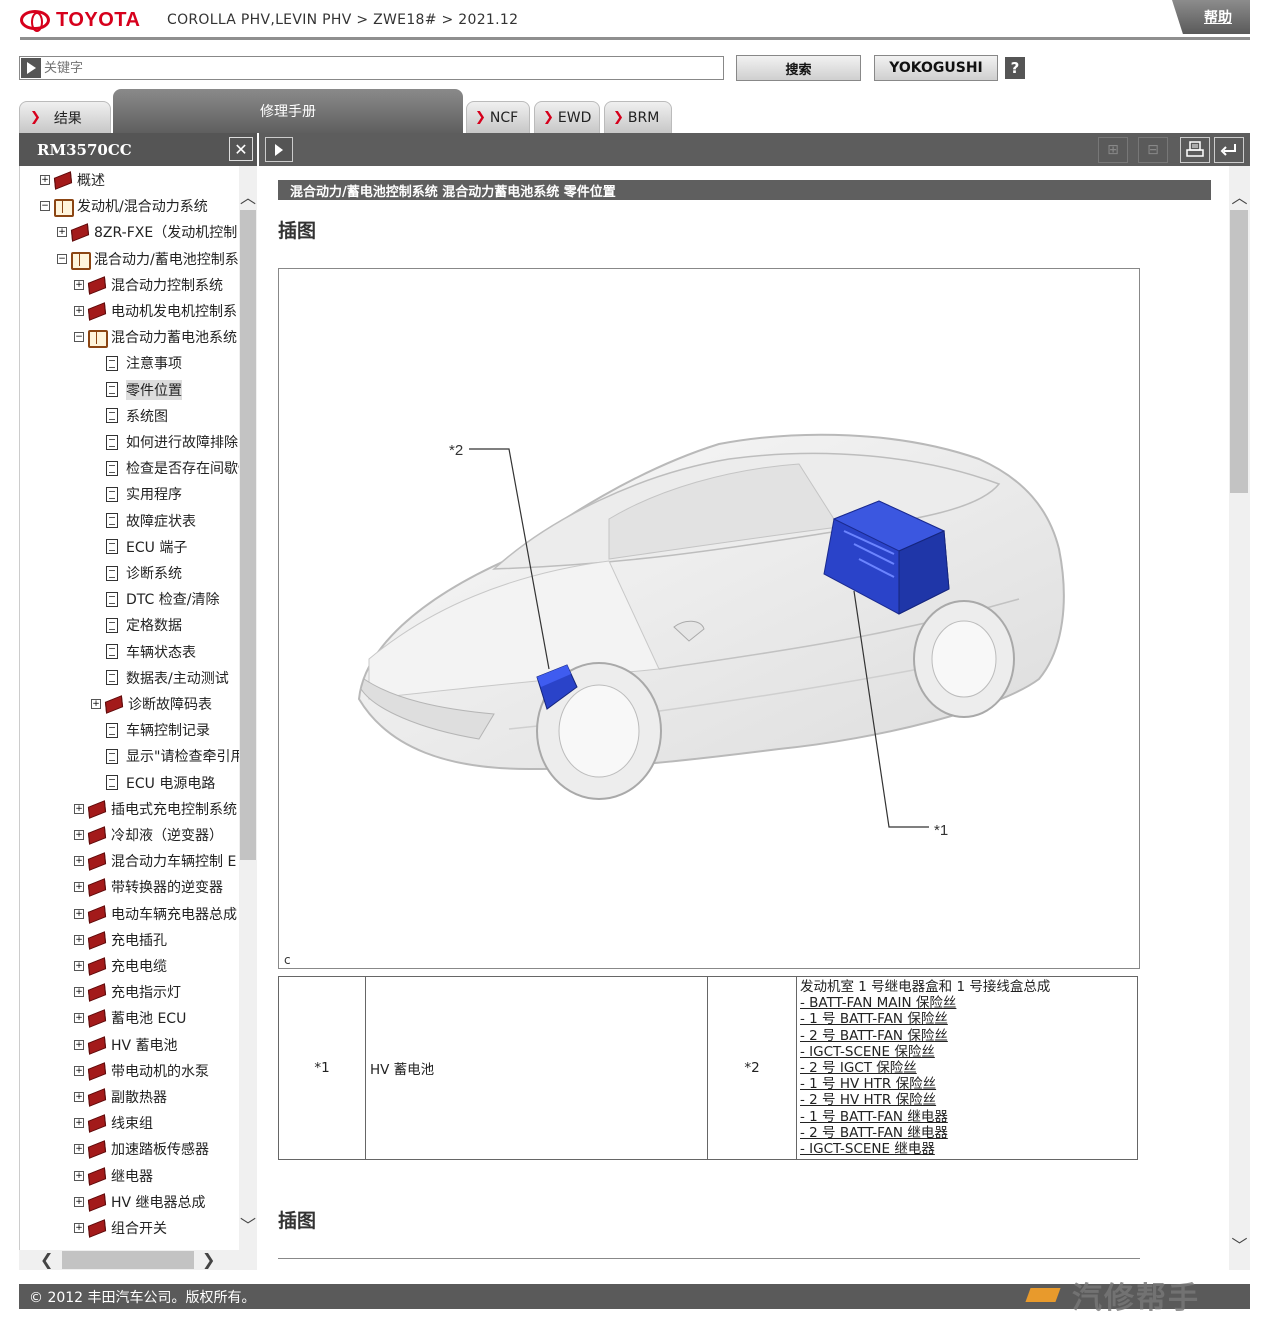 The width and height of the screenshot is (1267, 1322). I want to click on tree-item: + 副散热器, so click(120, 1097).